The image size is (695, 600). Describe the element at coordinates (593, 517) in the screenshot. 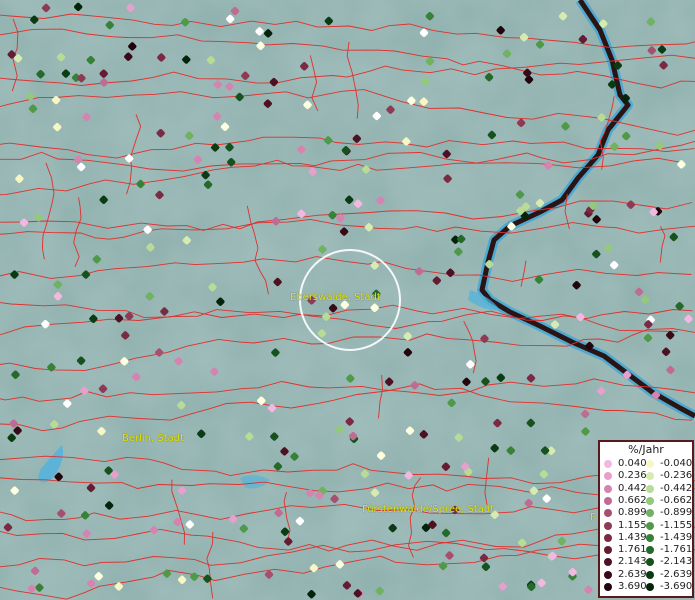

I see `place-label: F` at that location.